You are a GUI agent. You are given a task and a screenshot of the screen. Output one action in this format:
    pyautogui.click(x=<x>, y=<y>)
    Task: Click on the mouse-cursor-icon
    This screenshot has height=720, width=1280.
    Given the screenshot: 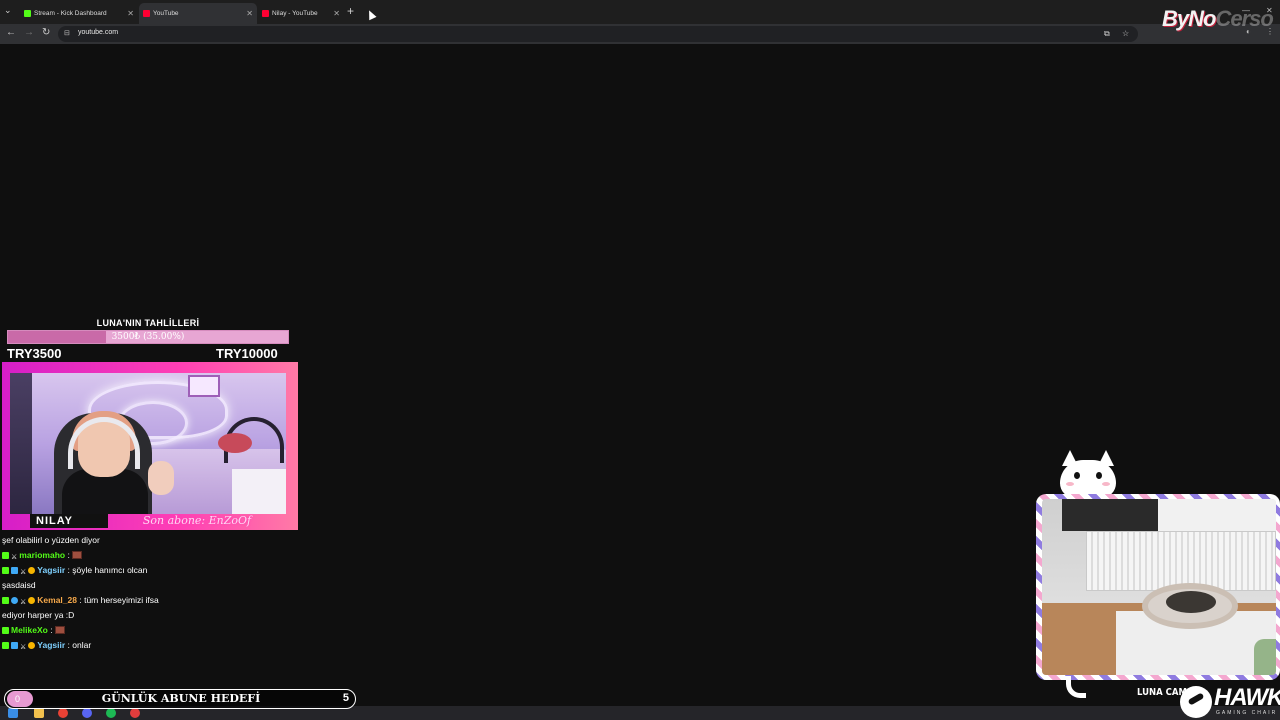 What is the action you would take?
    pyautogui.click(x=371, y=14)
    